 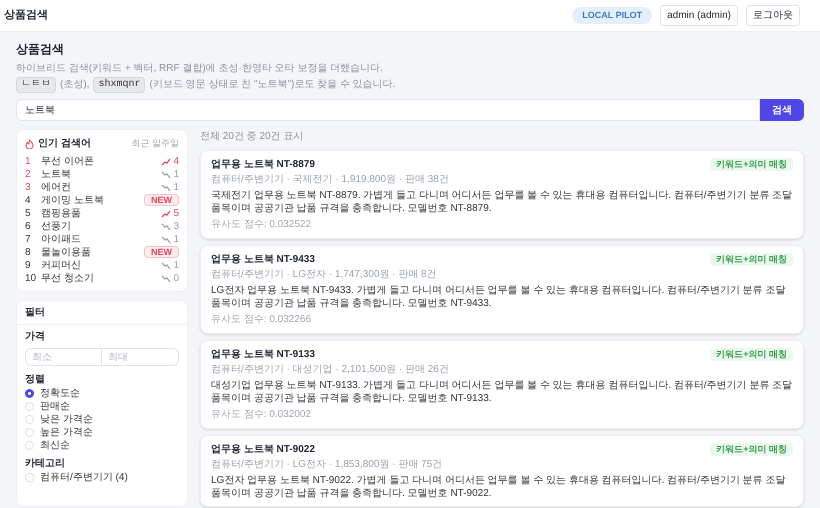 I want to click on trend-change: 3, so click(x=176, y=227).